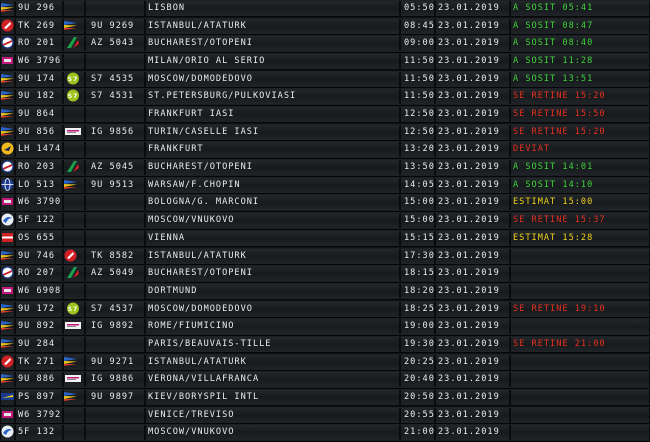 The width and height of the screenshot is (650, 442). Describe the element at coordinates (74, 274) in the screenshot. I see `green-wing-icon` at that location.